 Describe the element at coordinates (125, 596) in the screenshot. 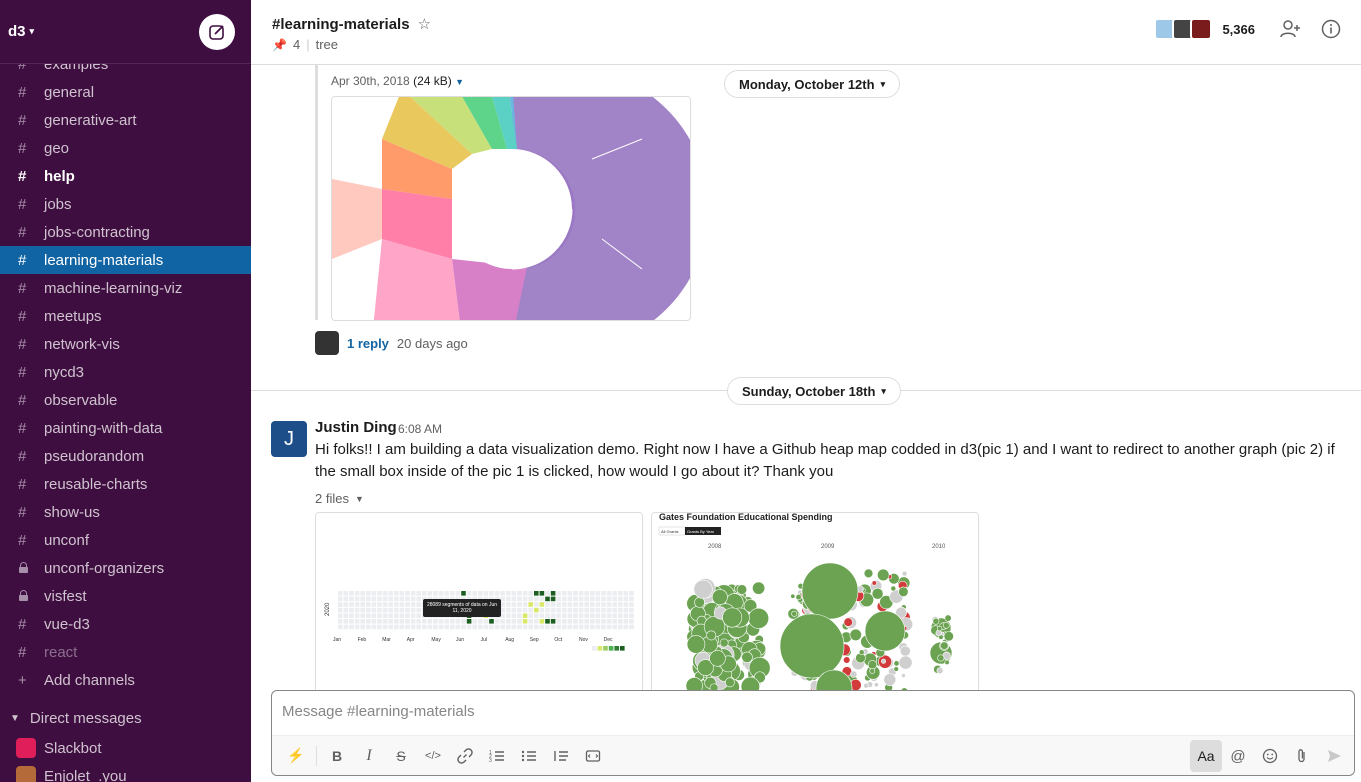

I see `sidebar-item-visfest: visfest` at that location.